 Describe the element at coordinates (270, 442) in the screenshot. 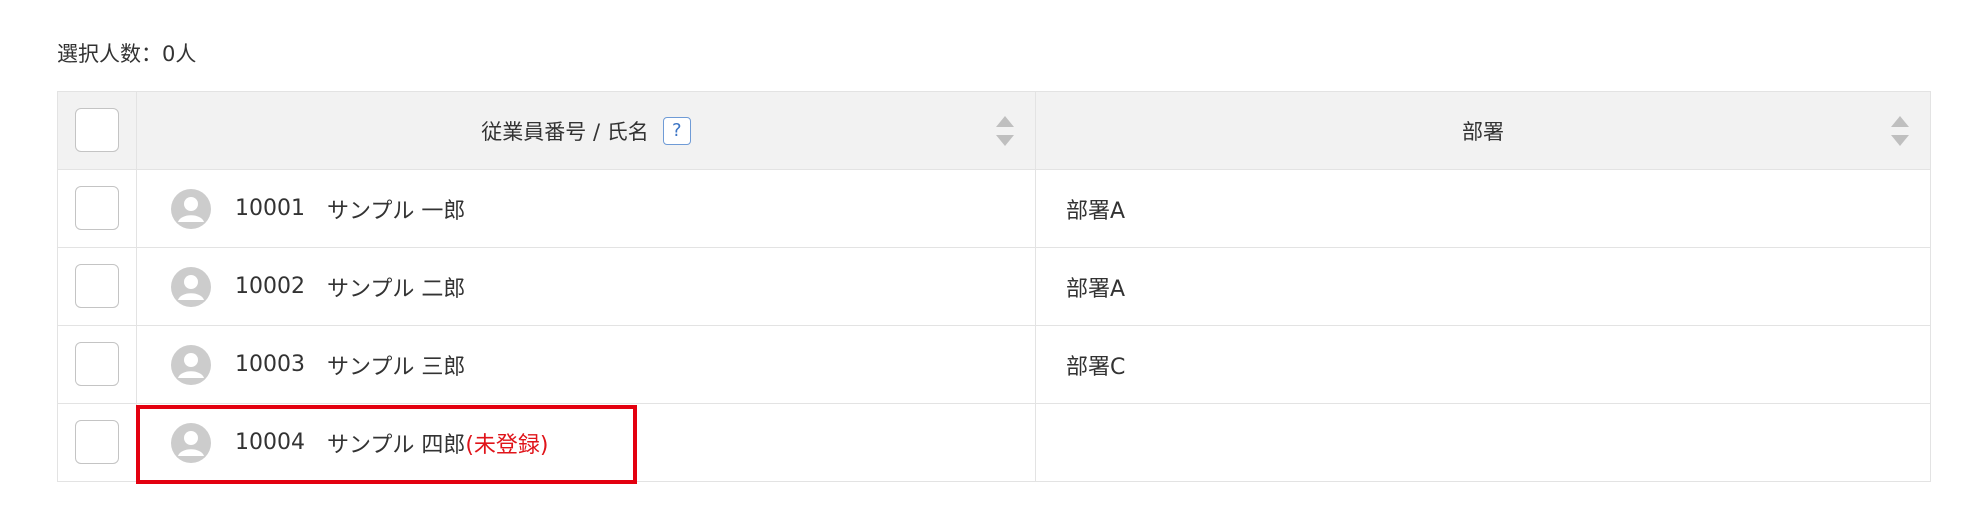

I see `employee-number: 10004` at that location.